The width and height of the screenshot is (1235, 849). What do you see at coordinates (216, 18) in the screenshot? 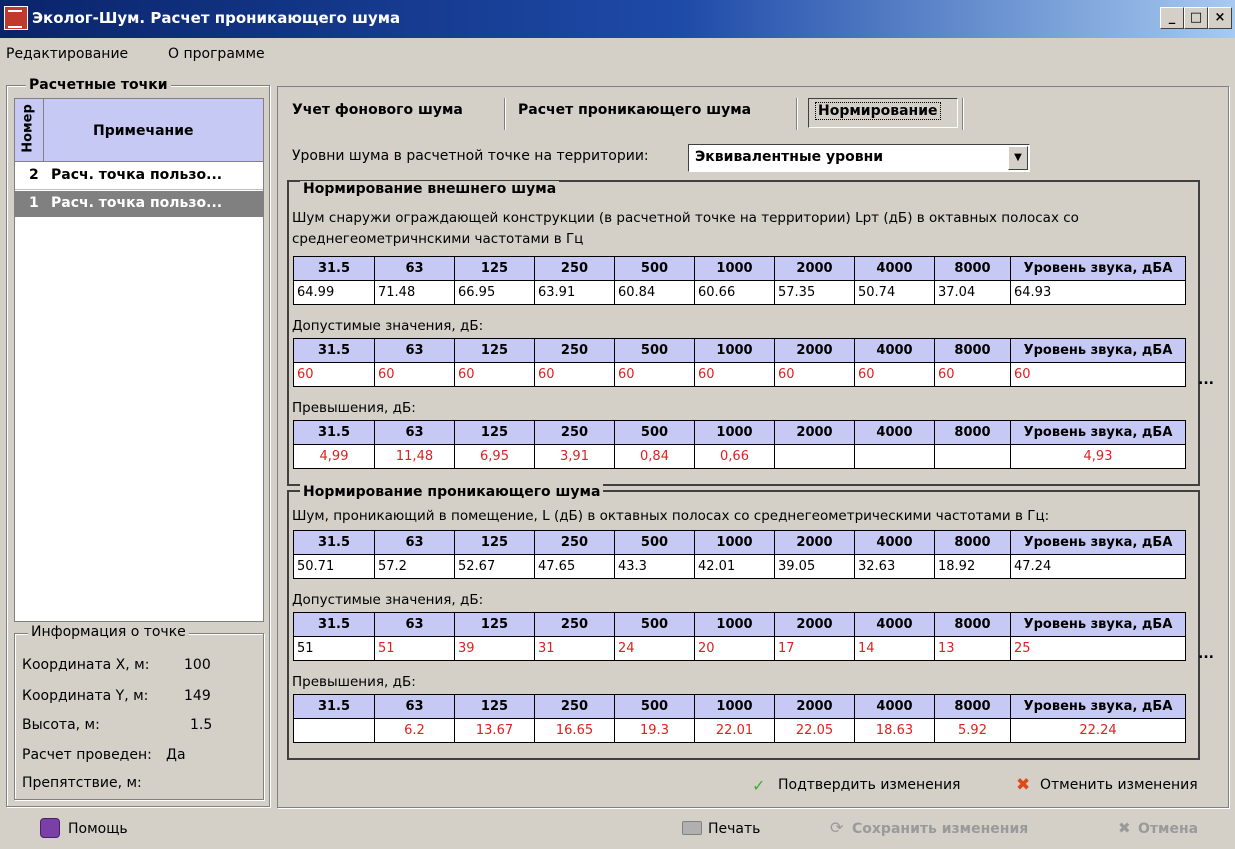
I see `window-title: Эколог-Шум. Расчет проникающего шума` at bounding box center [216, 18].